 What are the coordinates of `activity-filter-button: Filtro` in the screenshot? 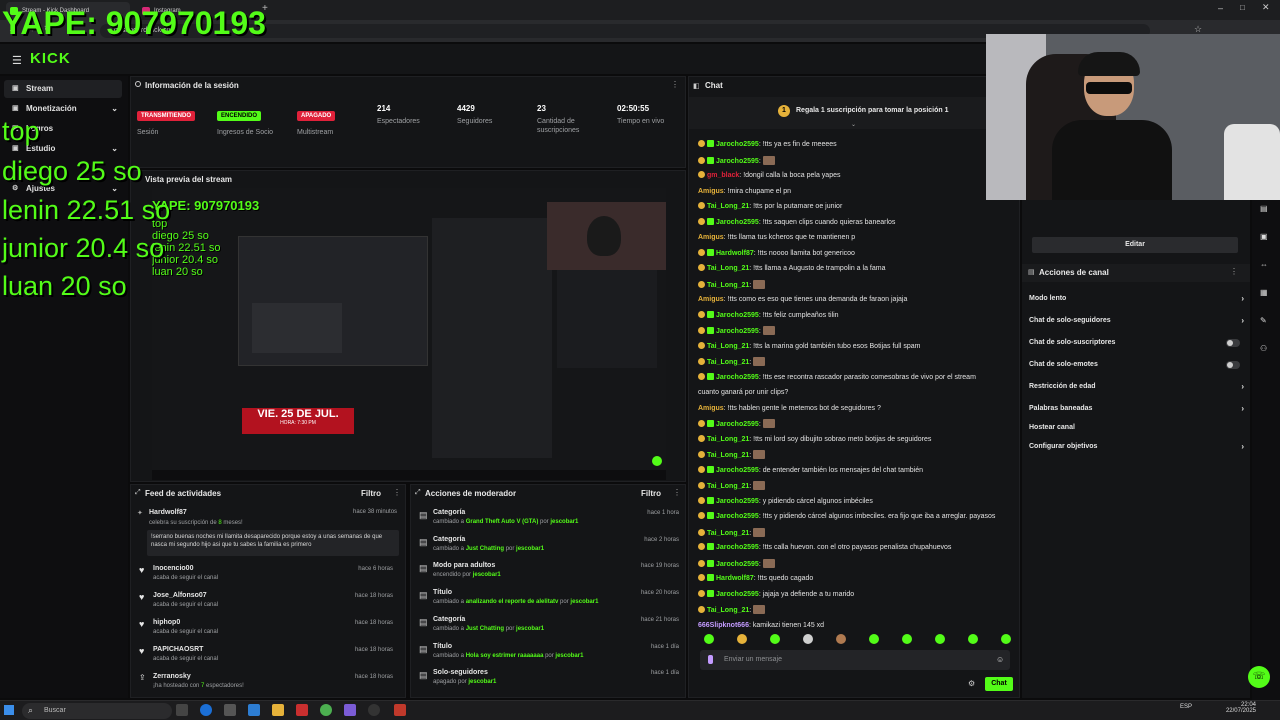 It's located at (371, 493).